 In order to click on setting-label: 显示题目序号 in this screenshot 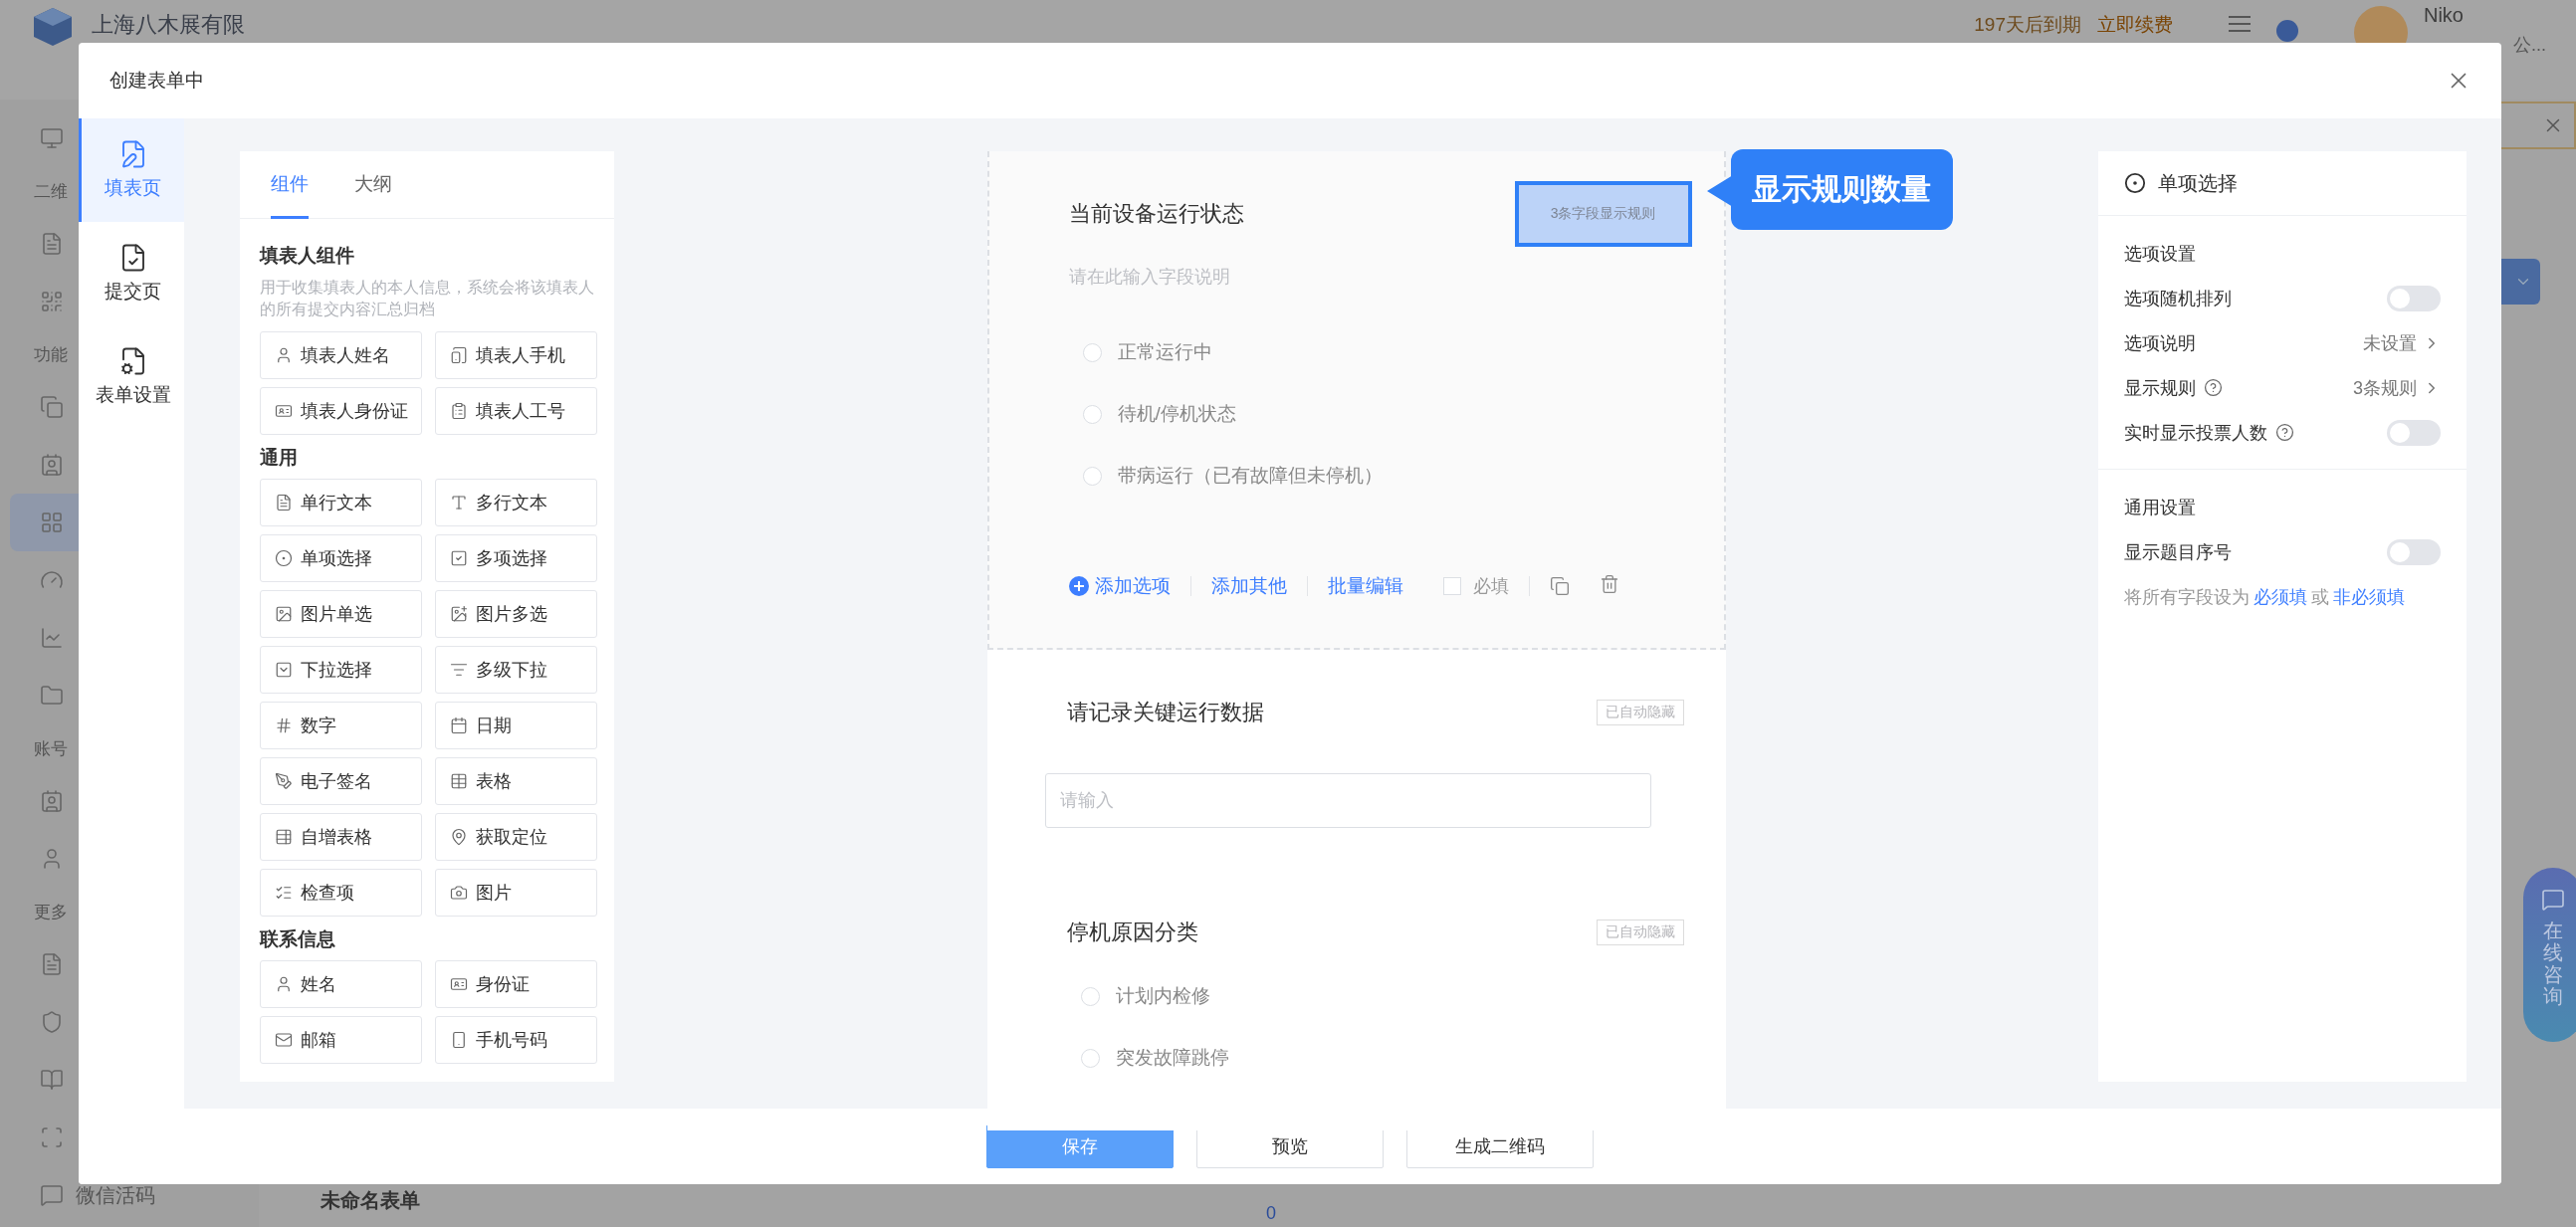, I will do `click(2178, 552)`.